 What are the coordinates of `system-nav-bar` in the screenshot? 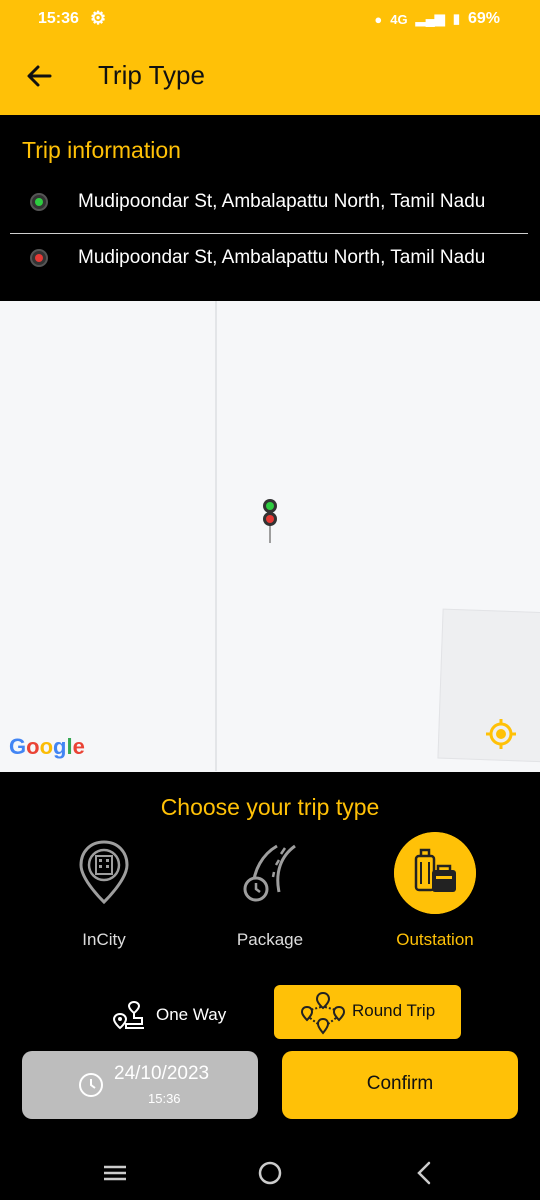 It's located at (270, 1175).